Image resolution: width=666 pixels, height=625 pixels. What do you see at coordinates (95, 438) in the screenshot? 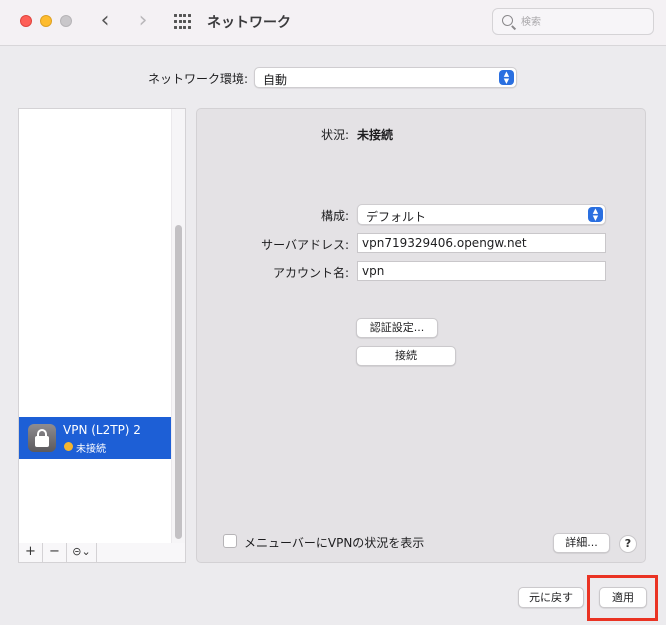
I see `service-item-vpn-l2tp-2: VPN (L2TP) 2 未接続` at bounding box center [95, 438].